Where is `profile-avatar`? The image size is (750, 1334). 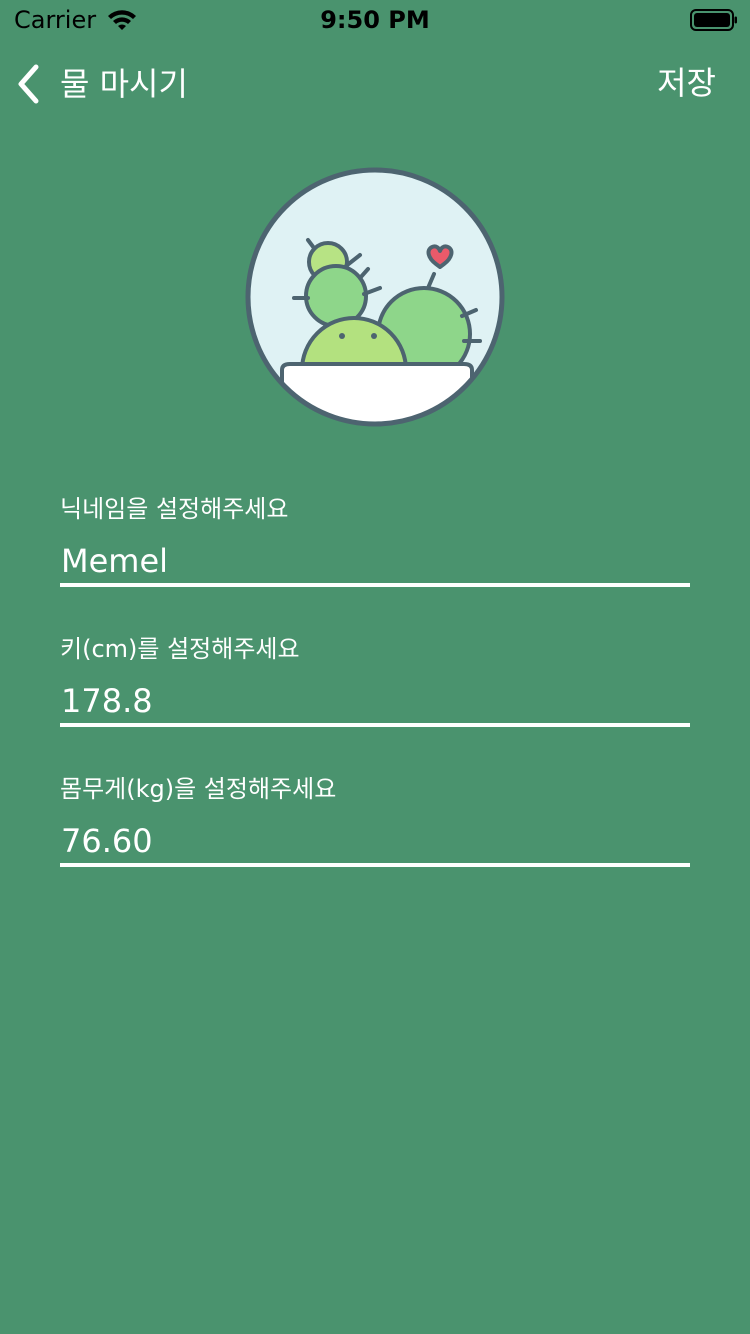 profile-avatar is located at coordinates (375, 297).